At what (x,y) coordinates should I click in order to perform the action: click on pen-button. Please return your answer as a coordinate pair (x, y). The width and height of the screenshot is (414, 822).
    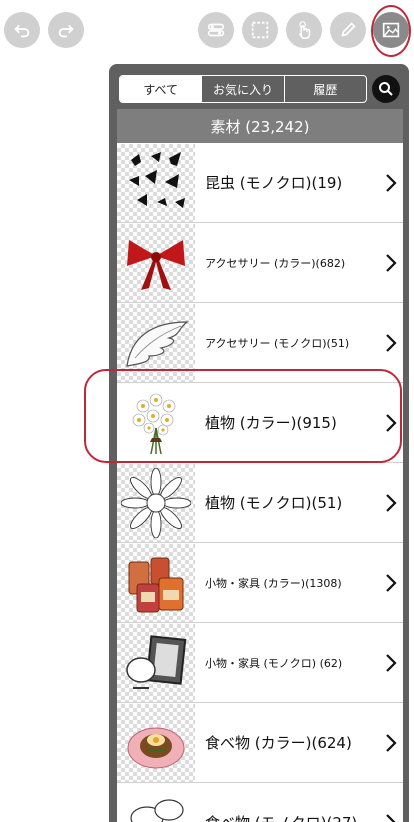
    Looking at the image, I should click on (348, 30).